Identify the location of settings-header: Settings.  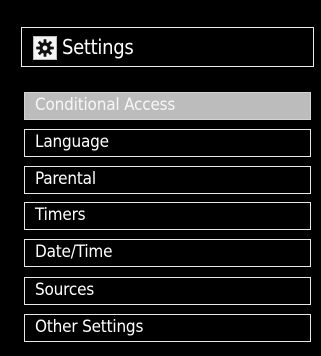
(167, 47).